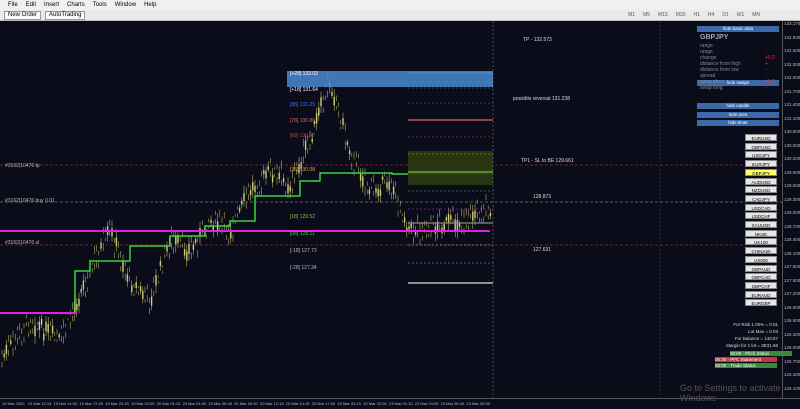  I want to click on symbol-button-usdcad: USDCAD, so click(761, 207).